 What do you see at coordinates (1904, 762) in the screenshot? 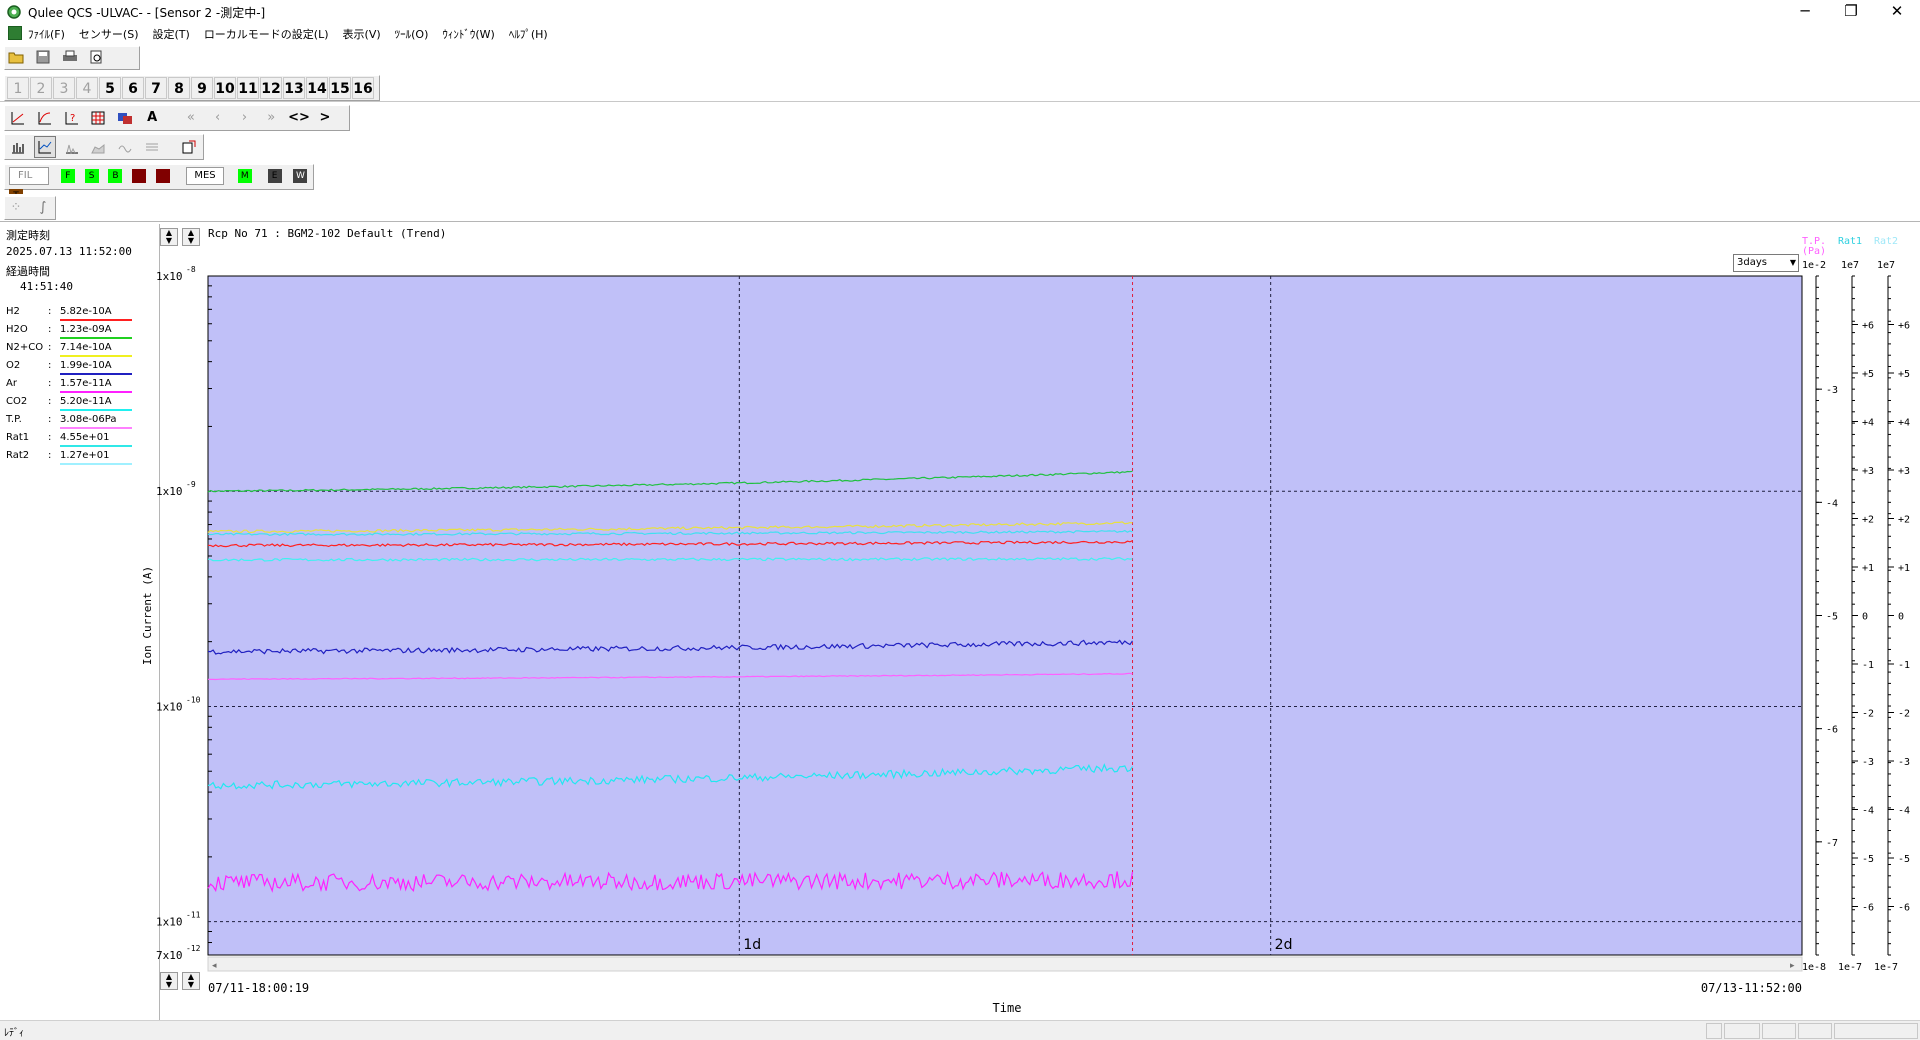
I see `rat2-axis-tick-label: -3` at bounding box center [1904, 762].